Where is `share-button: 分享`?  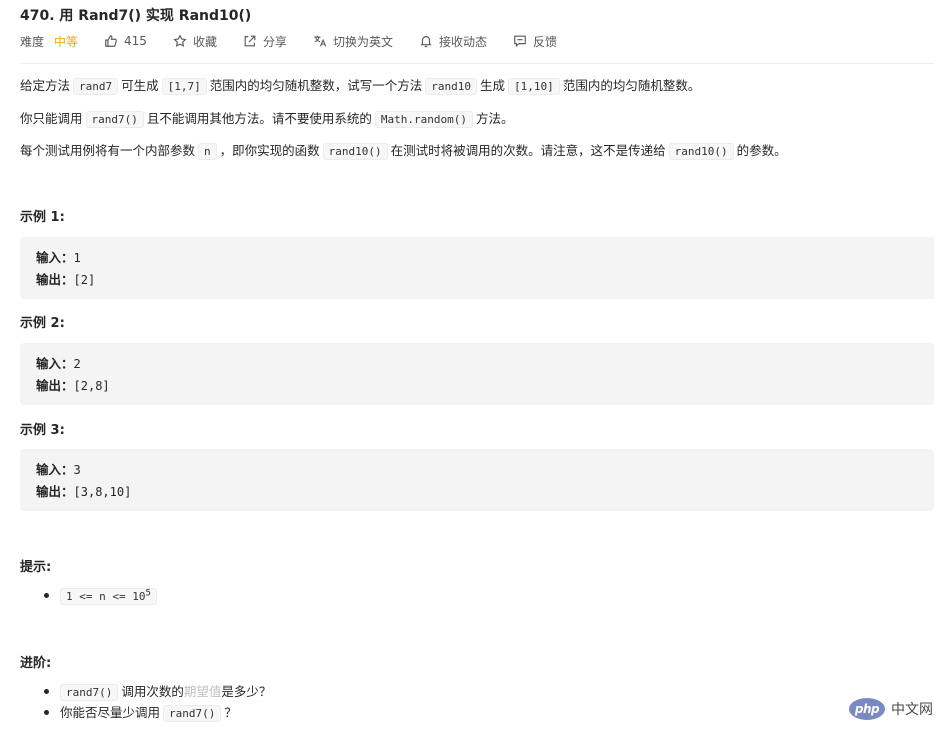 share-button: 分享 is located at coordinates (265, 41).